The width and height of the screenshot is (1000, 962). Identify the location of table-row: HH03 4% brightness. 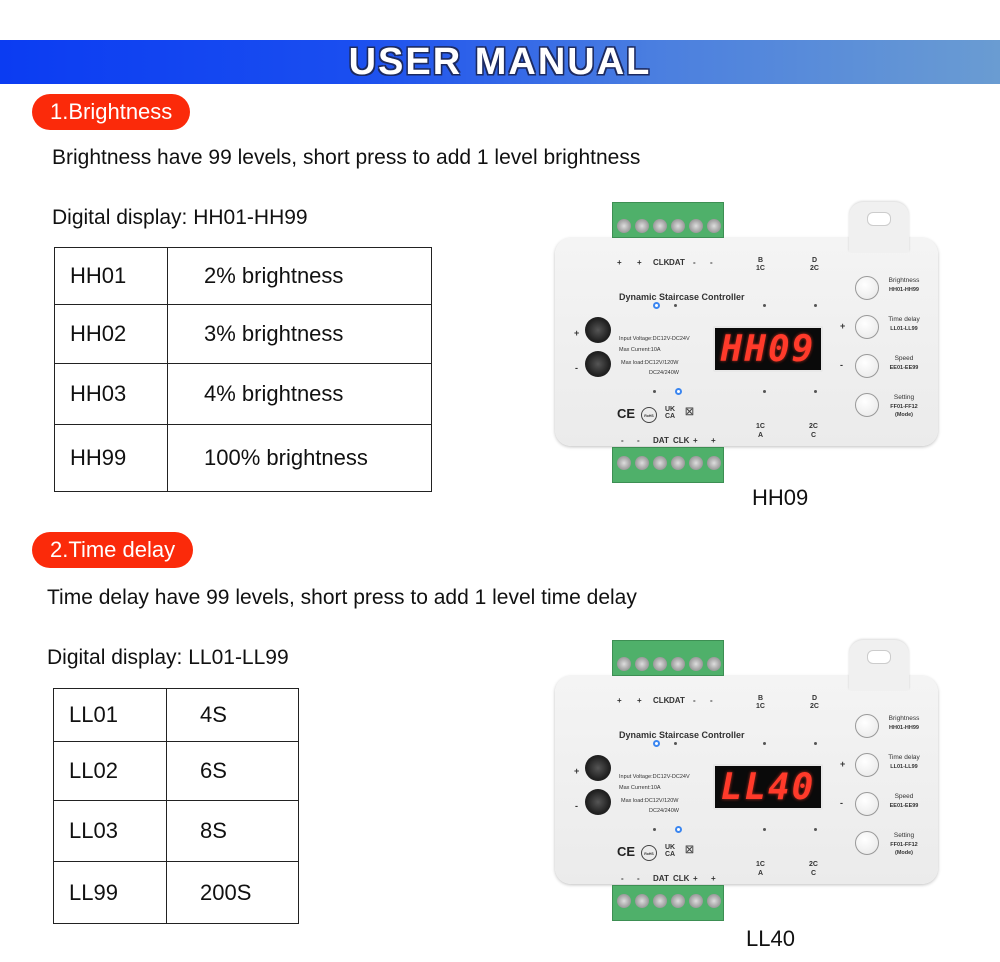
(243, 394).